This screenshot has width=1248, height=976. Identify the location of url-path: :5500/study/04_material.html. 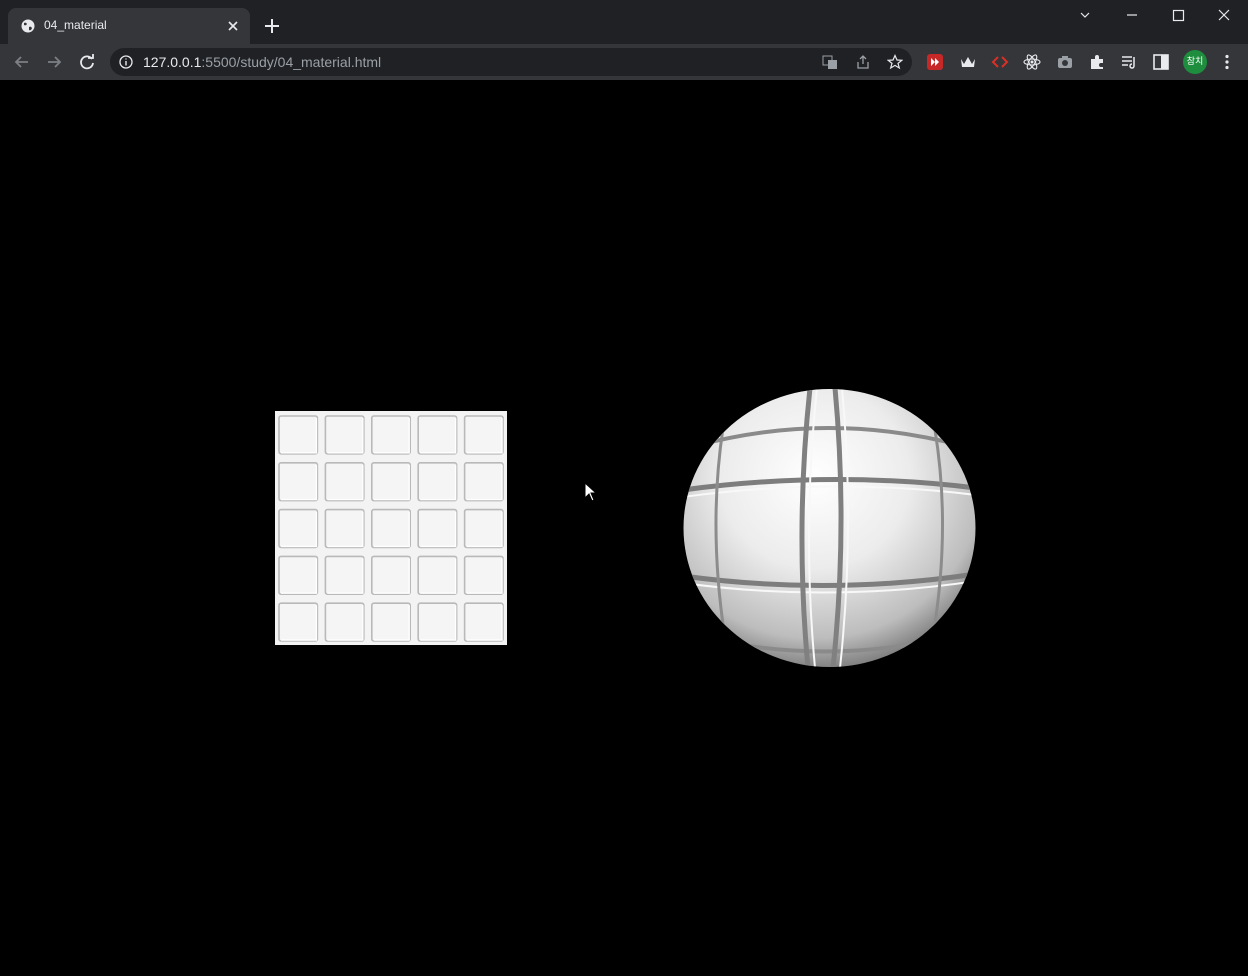
(291, 62).